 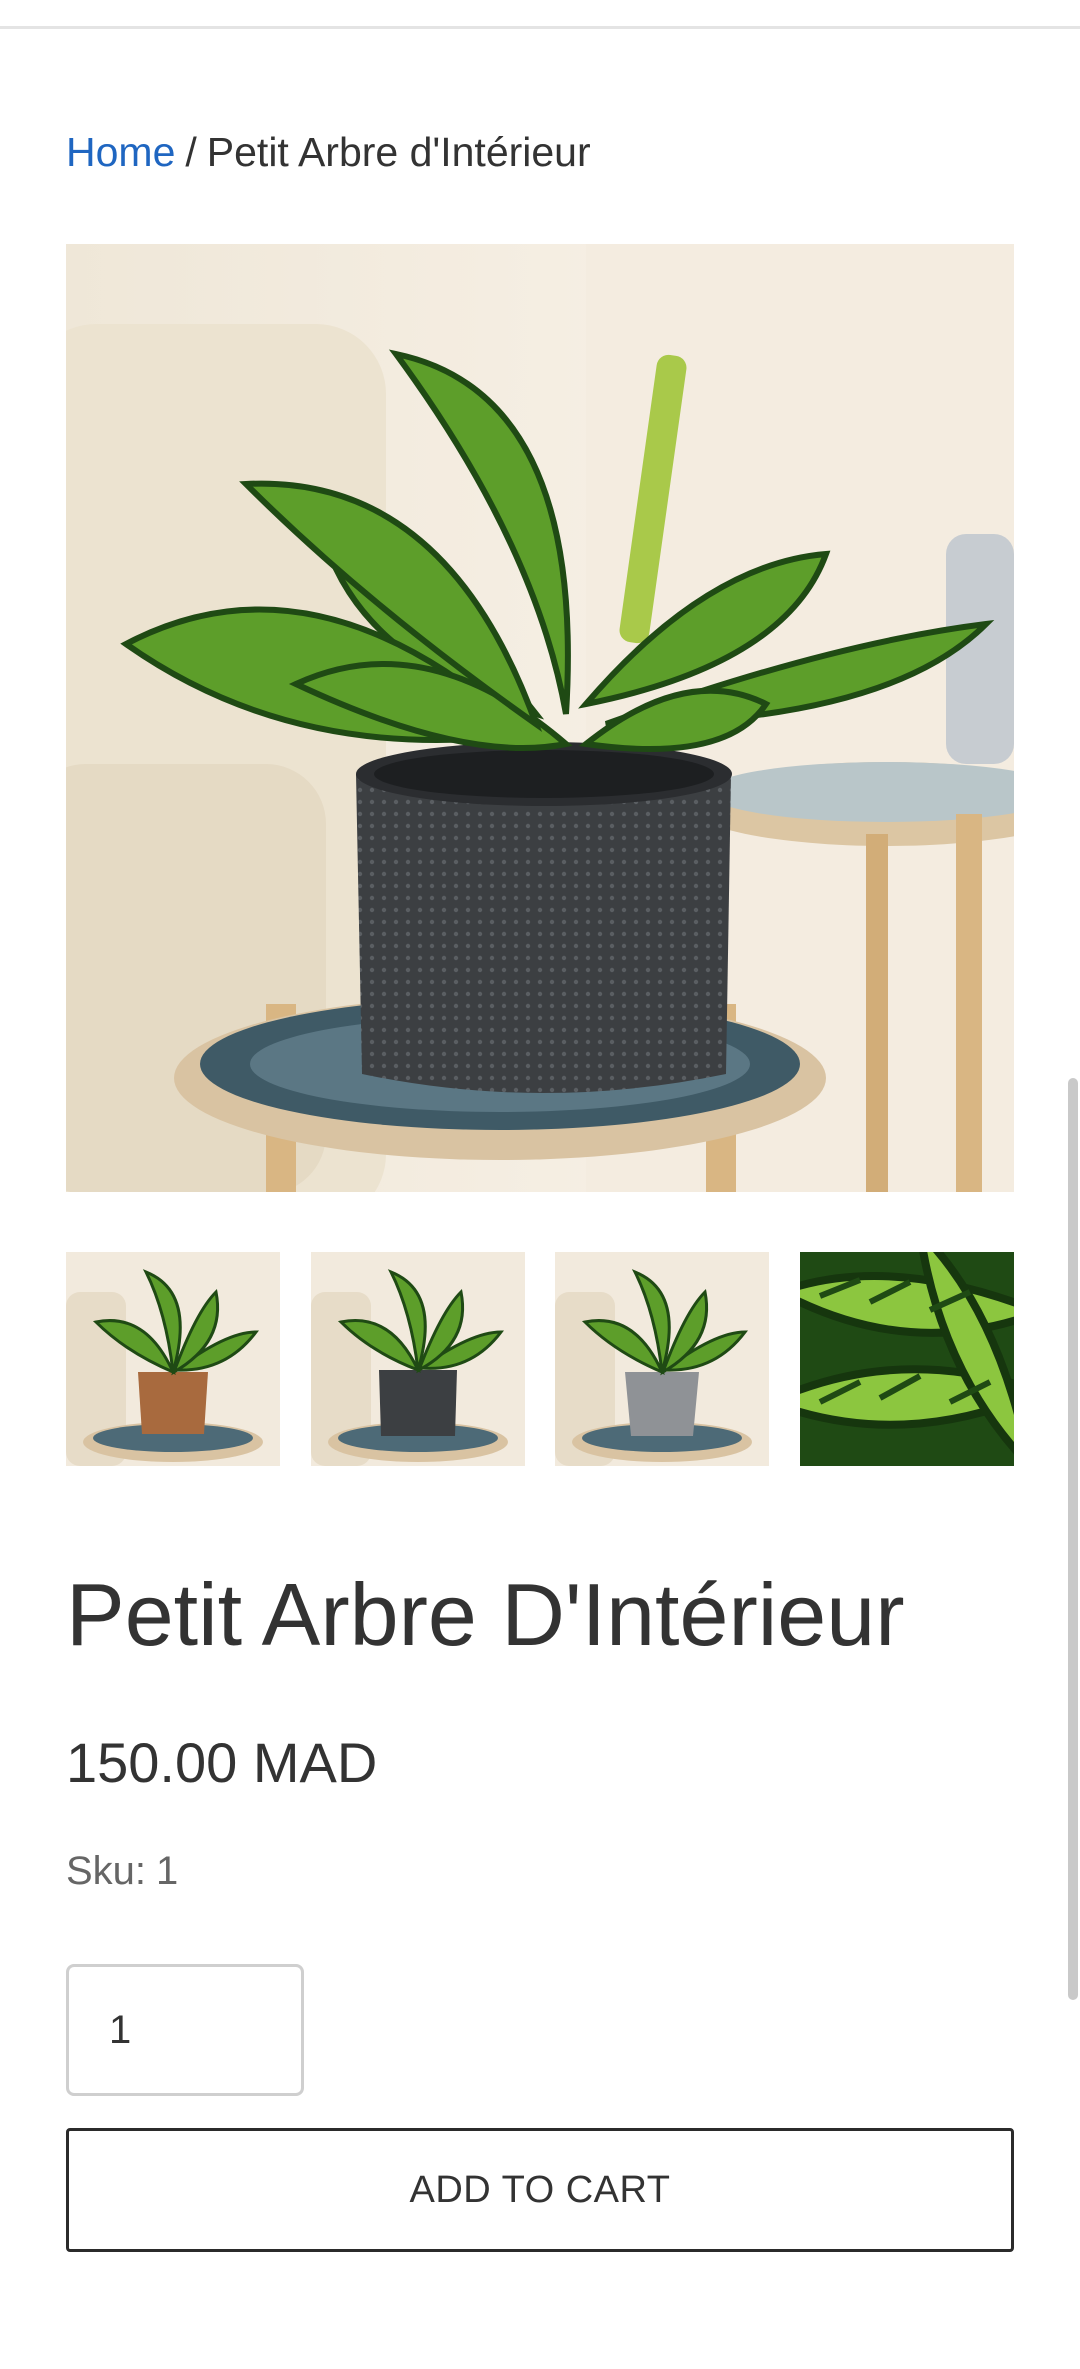 I want to click on add-to-cart-button: ADD TO CART, so click(x=540, y=2190).